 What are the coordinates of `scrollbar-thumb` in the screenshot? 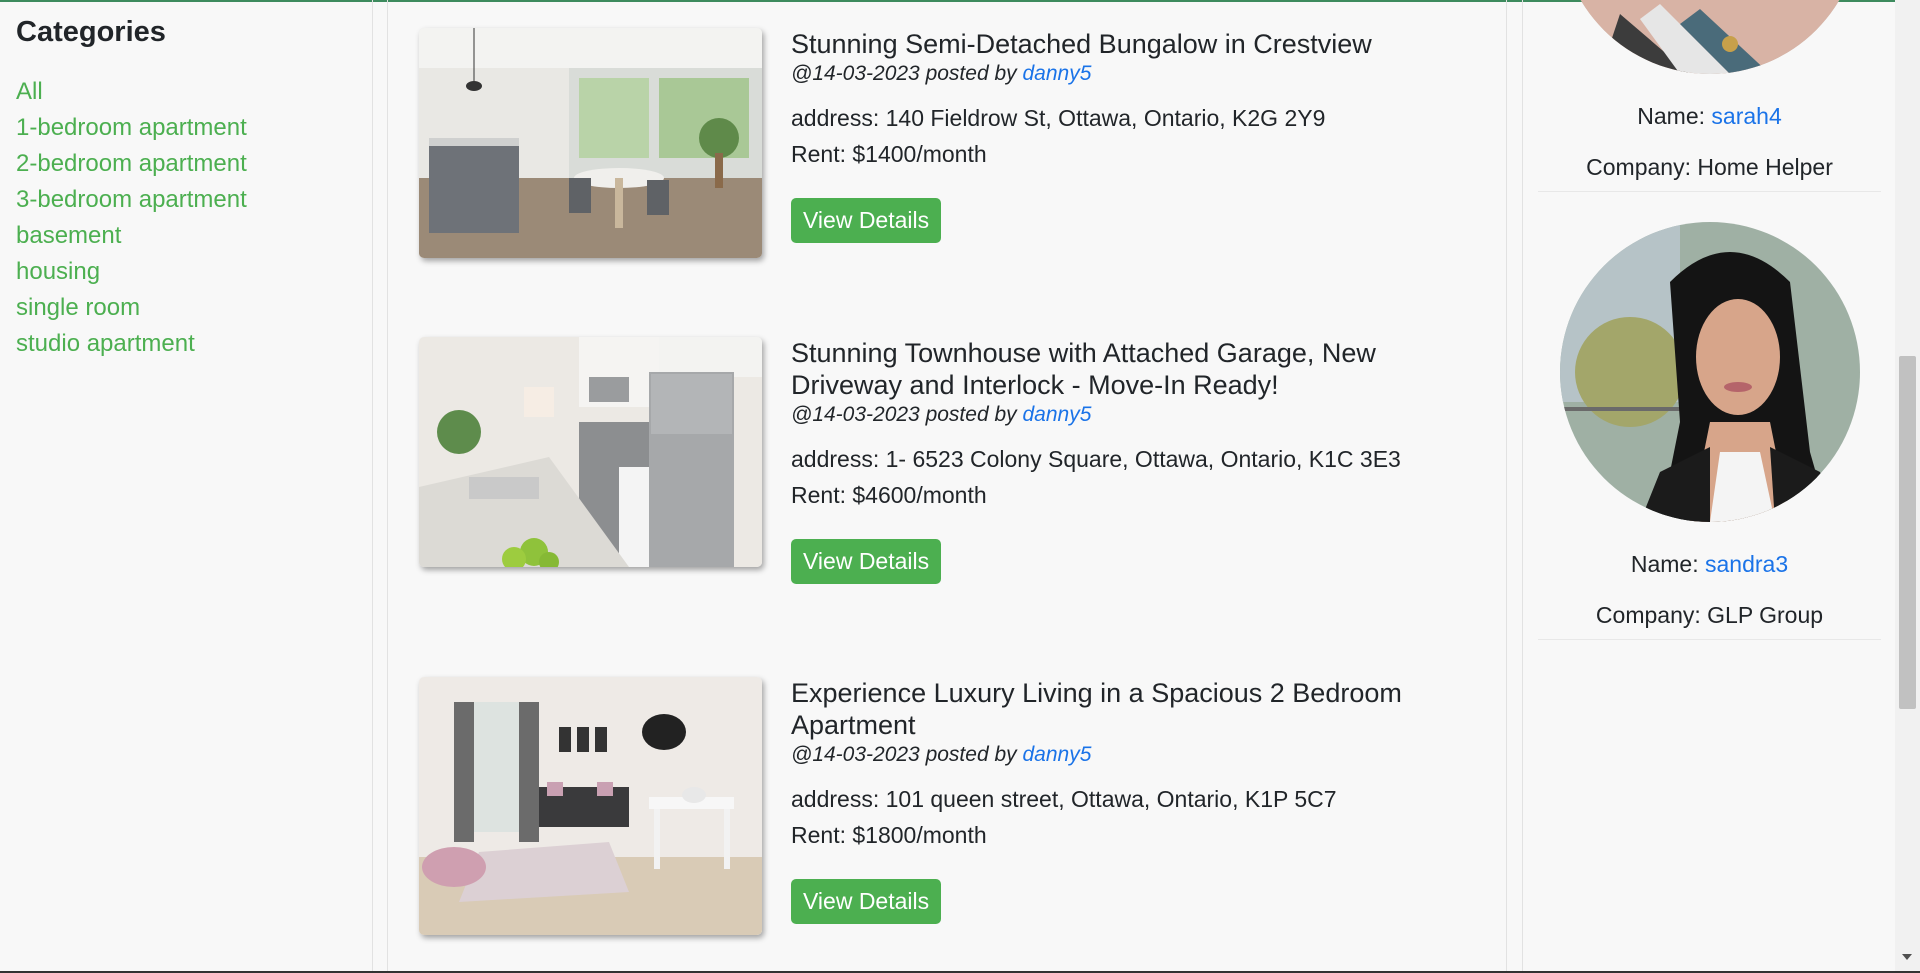 It's located at (1907, 532).